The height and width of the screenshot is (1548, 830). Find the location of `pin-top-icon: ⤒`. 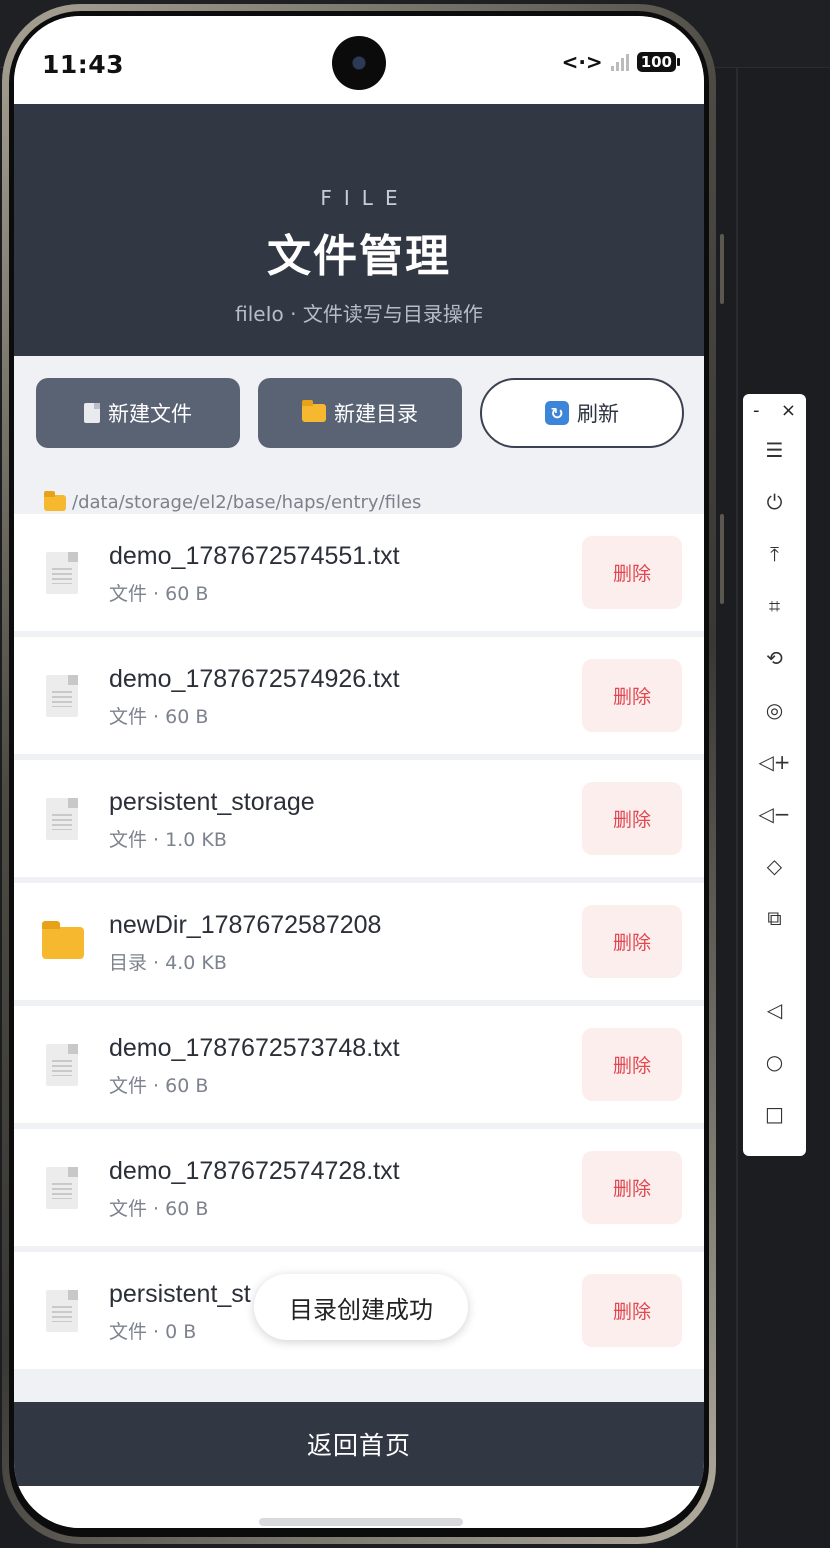

pin-top-icon: ⤒ is located at coordinates (774, 554).